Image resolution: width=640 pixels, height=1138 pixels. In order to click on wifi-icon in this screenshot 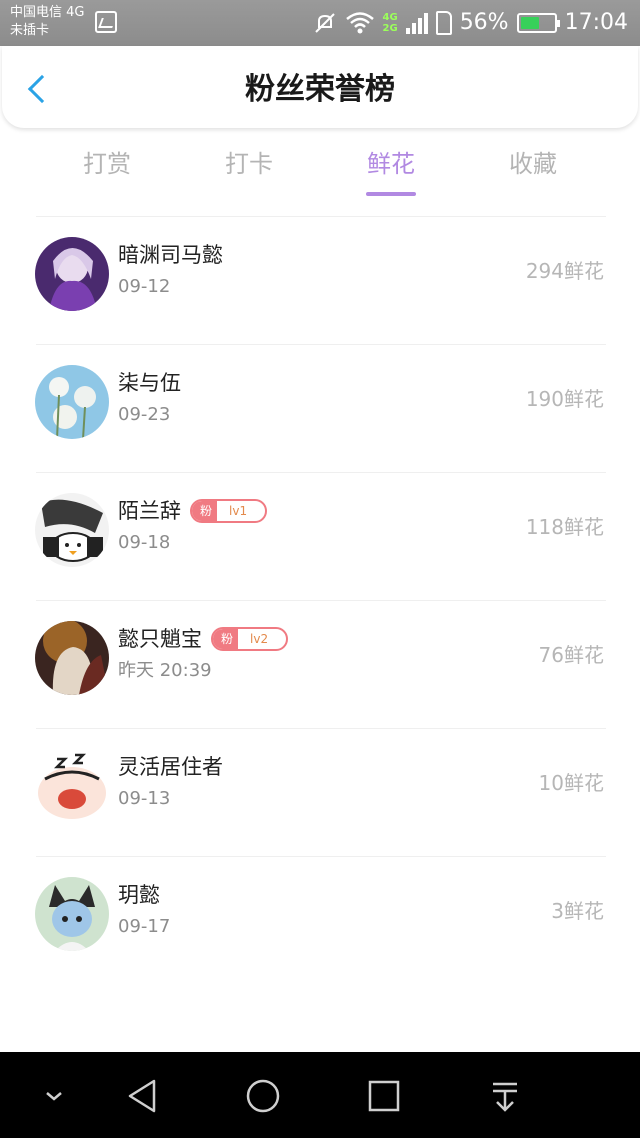, I will do `click(359, 23)`.